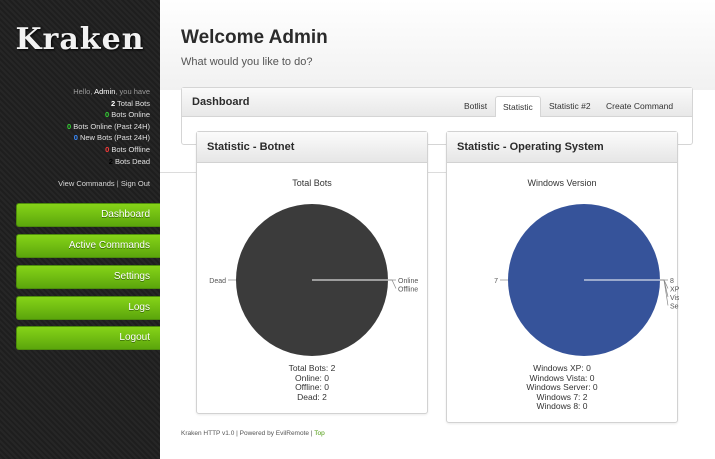 The image size is (715, 459). Describe the element at coordinates (496, 281) in the screenshot. I see `pie-label: 7` at that location.